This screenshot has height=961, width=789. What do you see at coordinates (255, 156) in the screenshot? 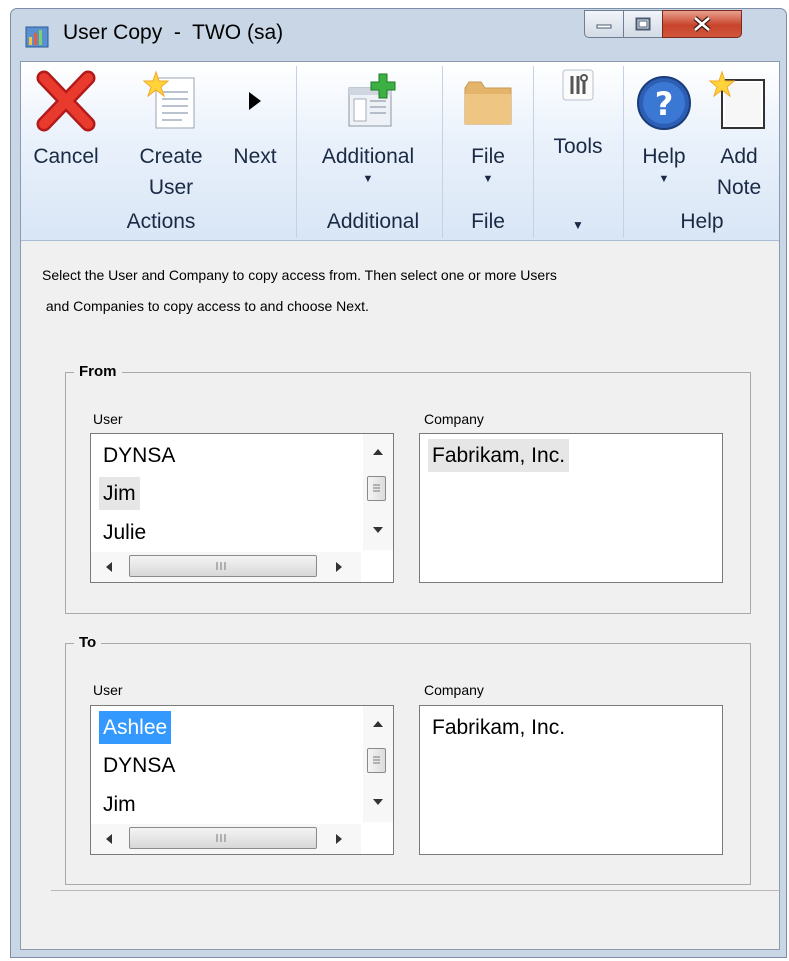
I see `next-label: Next` at bounding box center [255, 156].